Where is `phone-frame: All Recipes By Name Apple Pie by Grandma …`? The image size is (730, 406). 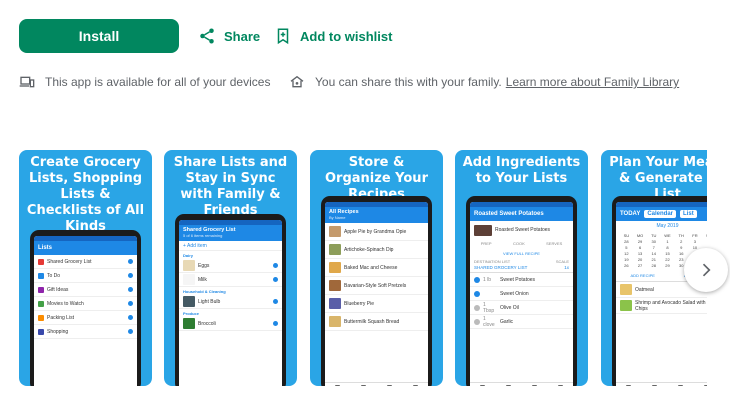 phone-frame: All Recipes By Name Apple Pie by Grandma … is located at coordinates (376, 291).